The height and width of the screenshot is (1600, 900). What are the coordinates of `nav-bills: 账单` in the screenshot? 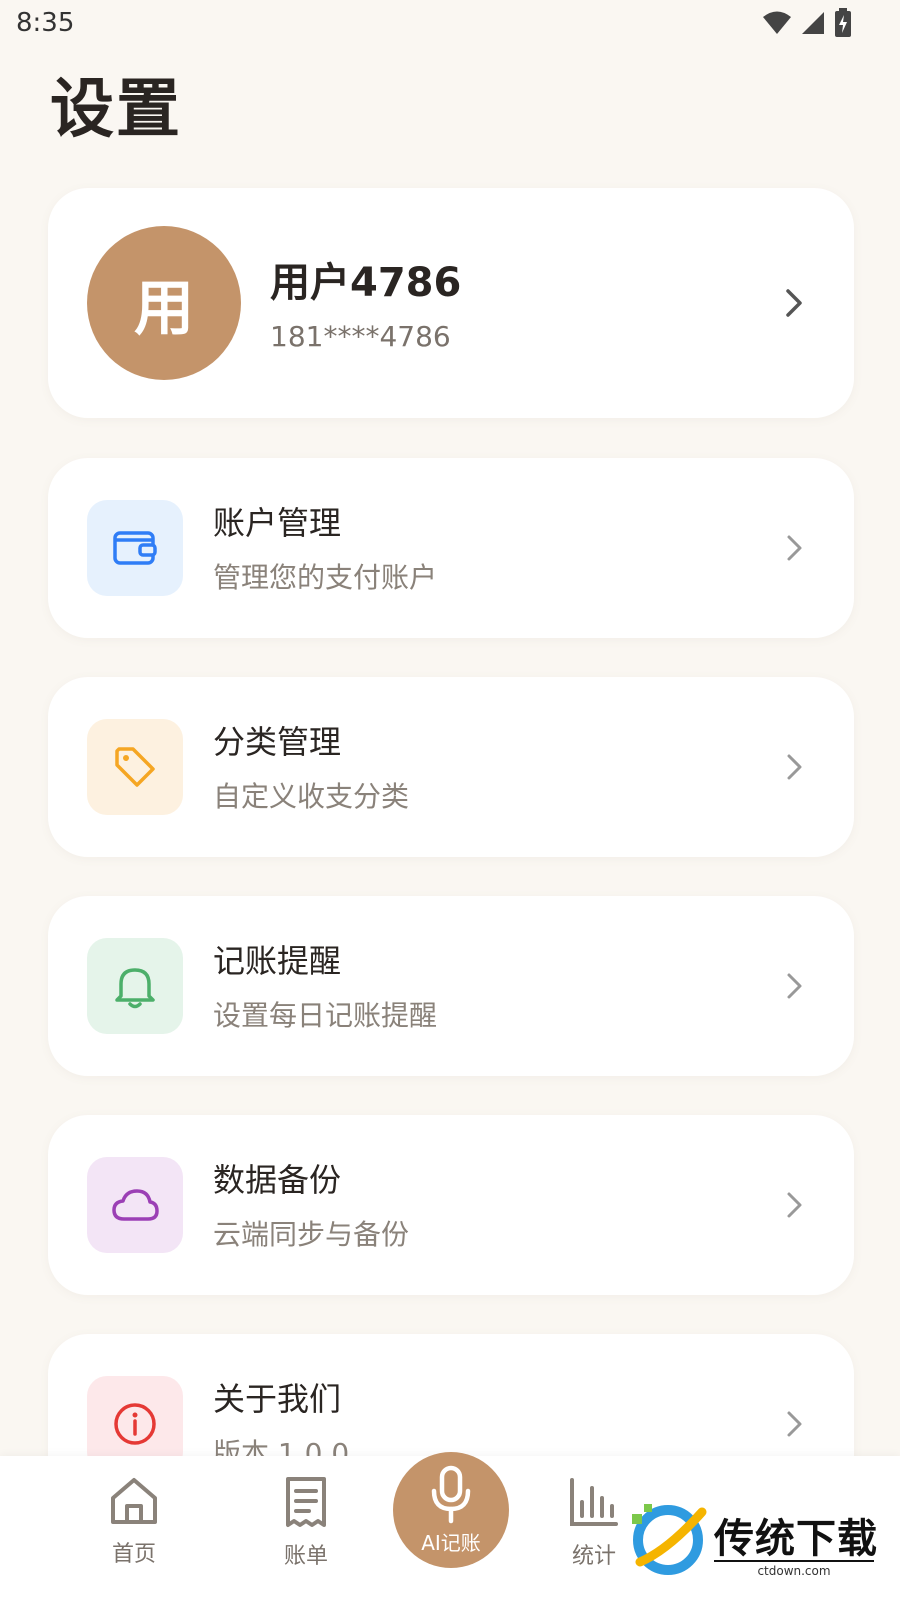 It's located at (306, 1523).